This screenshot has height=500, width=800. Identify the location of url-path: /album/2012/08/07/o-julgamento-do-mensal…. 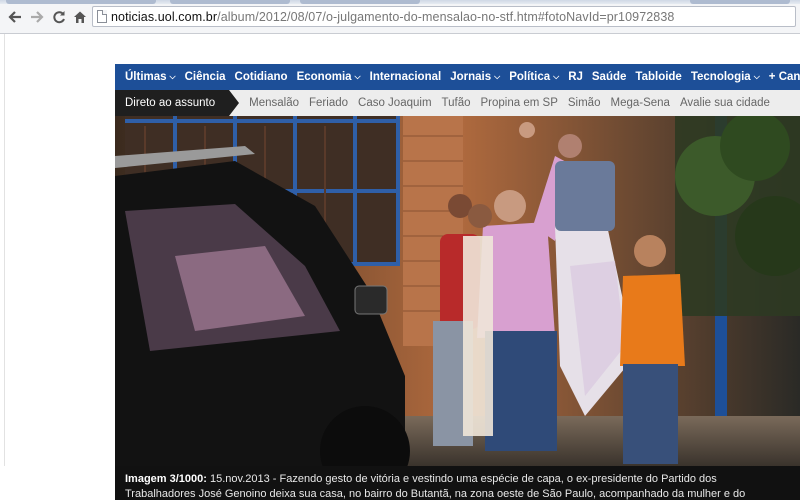
(446, 17).